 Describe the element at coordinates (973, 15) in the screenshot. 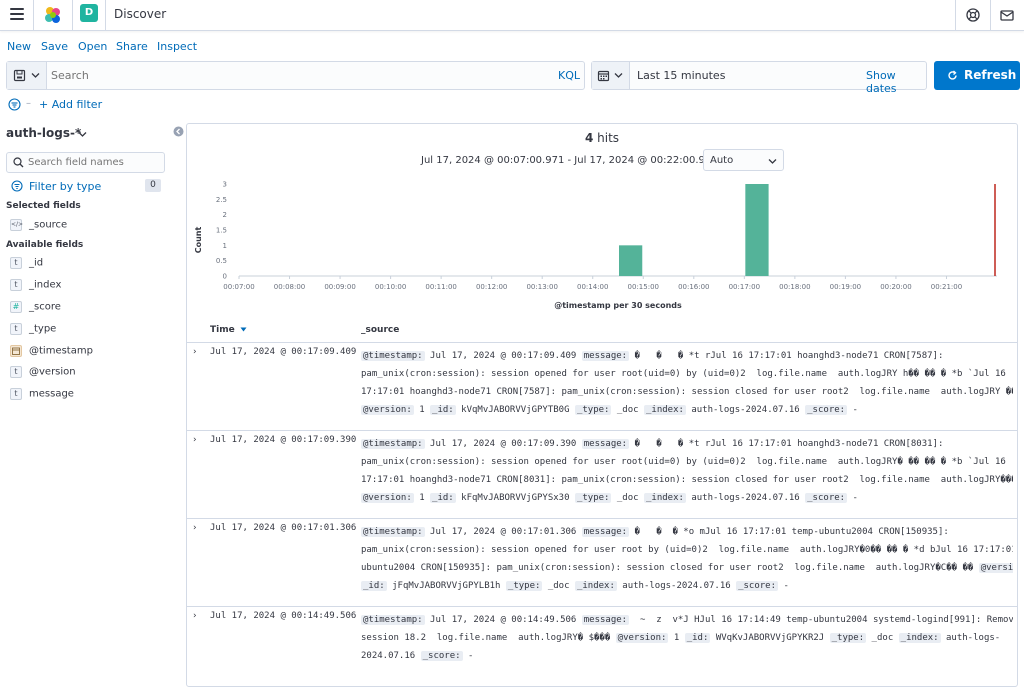

I see `help-icon` at that location.